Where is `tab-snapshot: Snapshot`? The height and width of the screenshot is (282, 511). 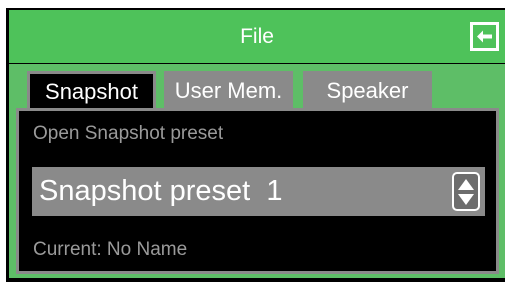
tab-snapshot: Snapshot is located at coordinates (91, 91).